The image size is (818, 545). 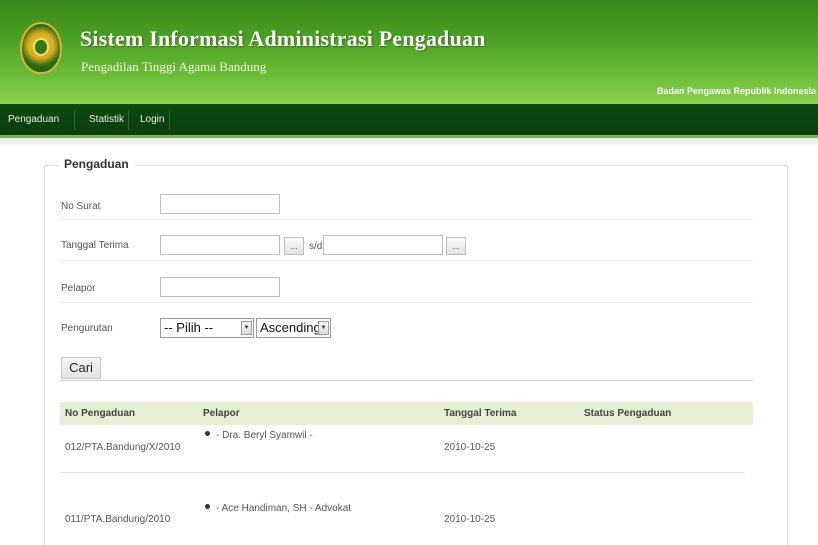 I want to click on cell-pelapor: - Dra. Beryl Syamwil -, so click(x=259, y=435).